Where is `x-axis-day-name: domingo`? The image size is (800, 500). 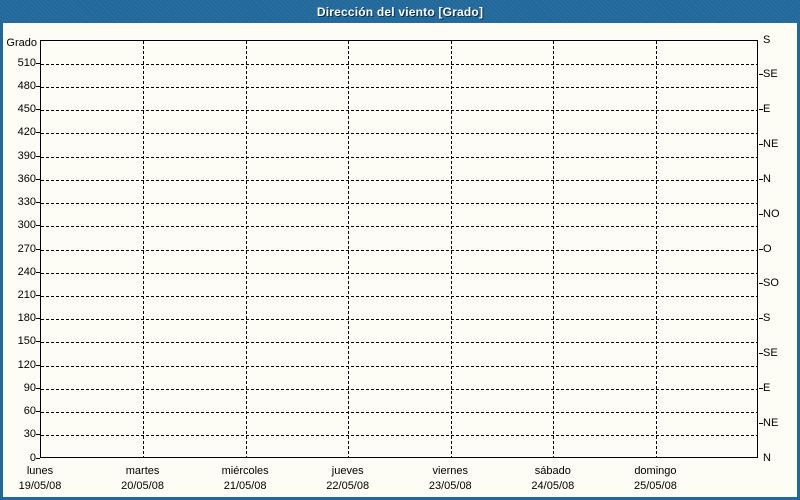
x-axis-day-name: domingo is located at coordinates (655, 471).